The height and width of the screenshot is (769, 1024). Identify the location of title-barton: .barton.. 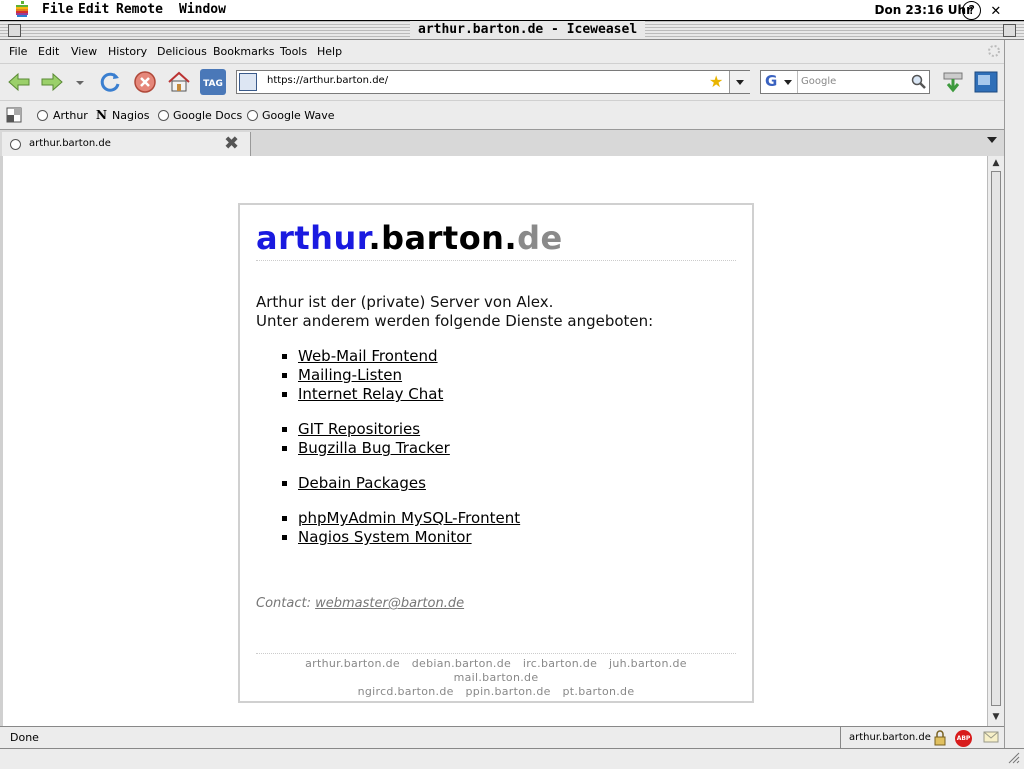
(443, 238).